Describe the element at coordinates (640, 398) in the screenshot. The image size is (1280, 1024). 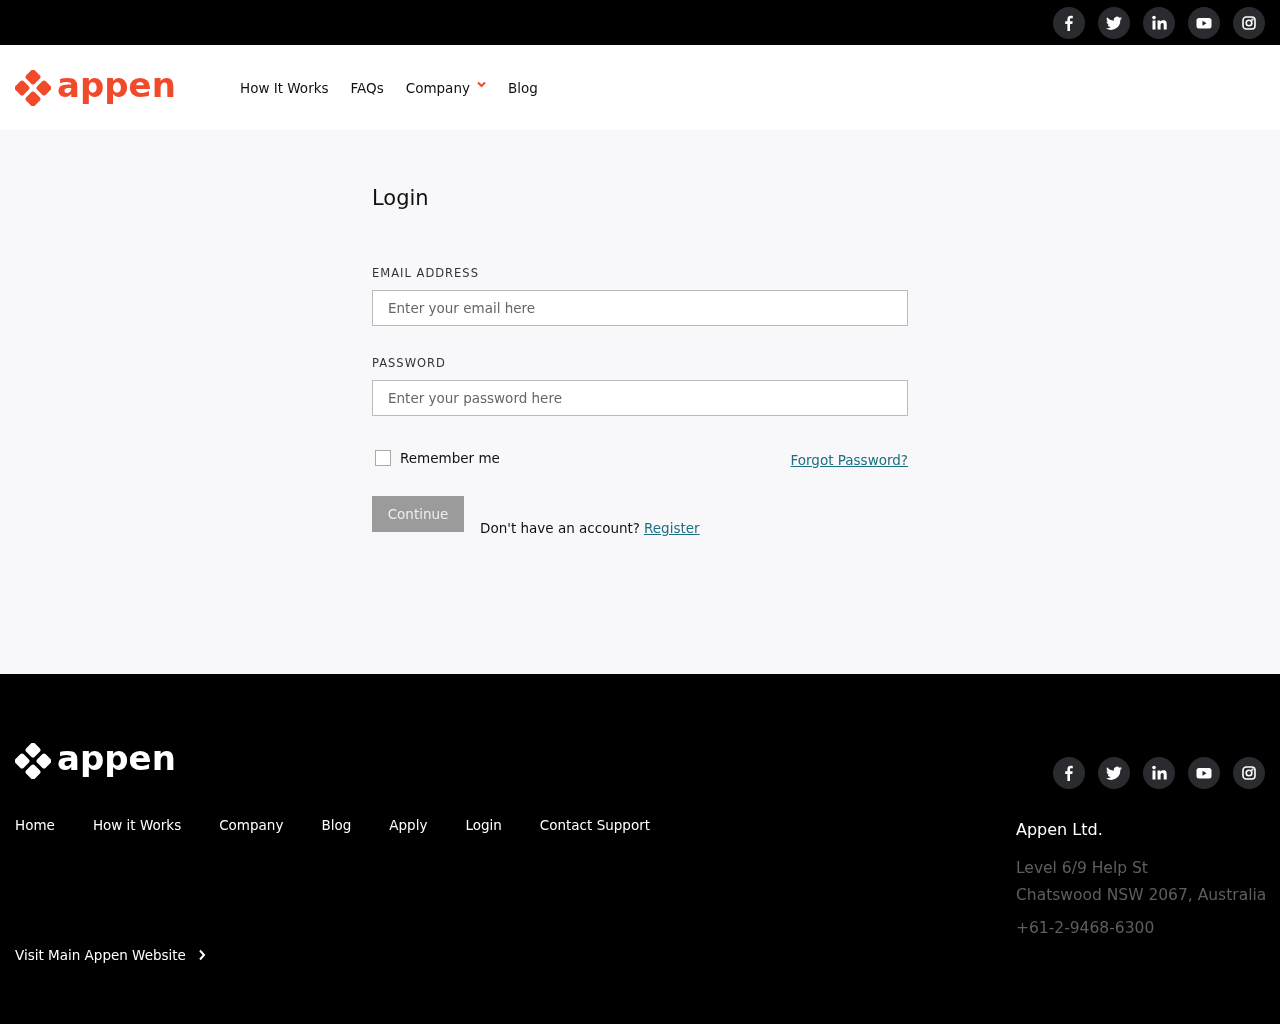
I see `password-field: Enter your password here` at that location.